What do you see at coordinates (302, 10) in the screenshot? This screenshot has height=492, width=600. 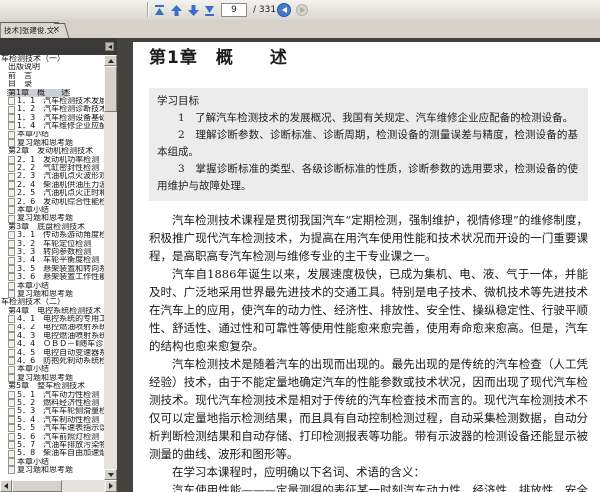 I see `view-forward-button` at bounding box center [302, 10].